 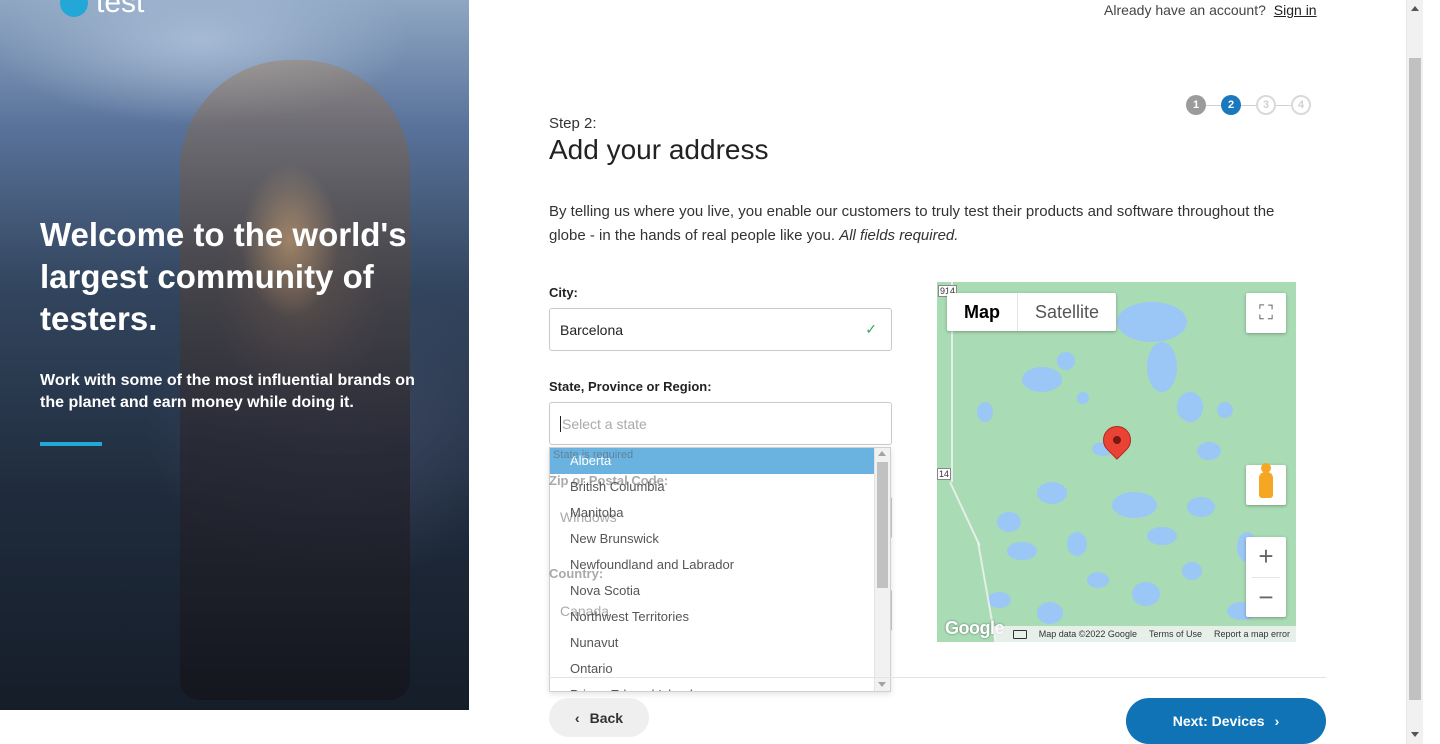 I want to click on step-2: 2, so click(x=1231, y=105).